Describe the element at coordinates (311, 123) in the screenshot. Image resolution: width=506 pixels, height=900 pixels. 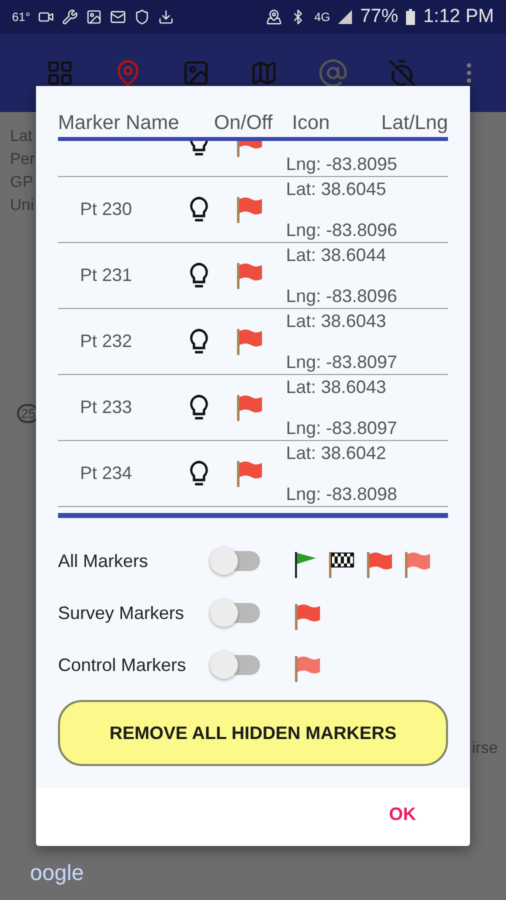
I see `column-header: Icon` at that location.